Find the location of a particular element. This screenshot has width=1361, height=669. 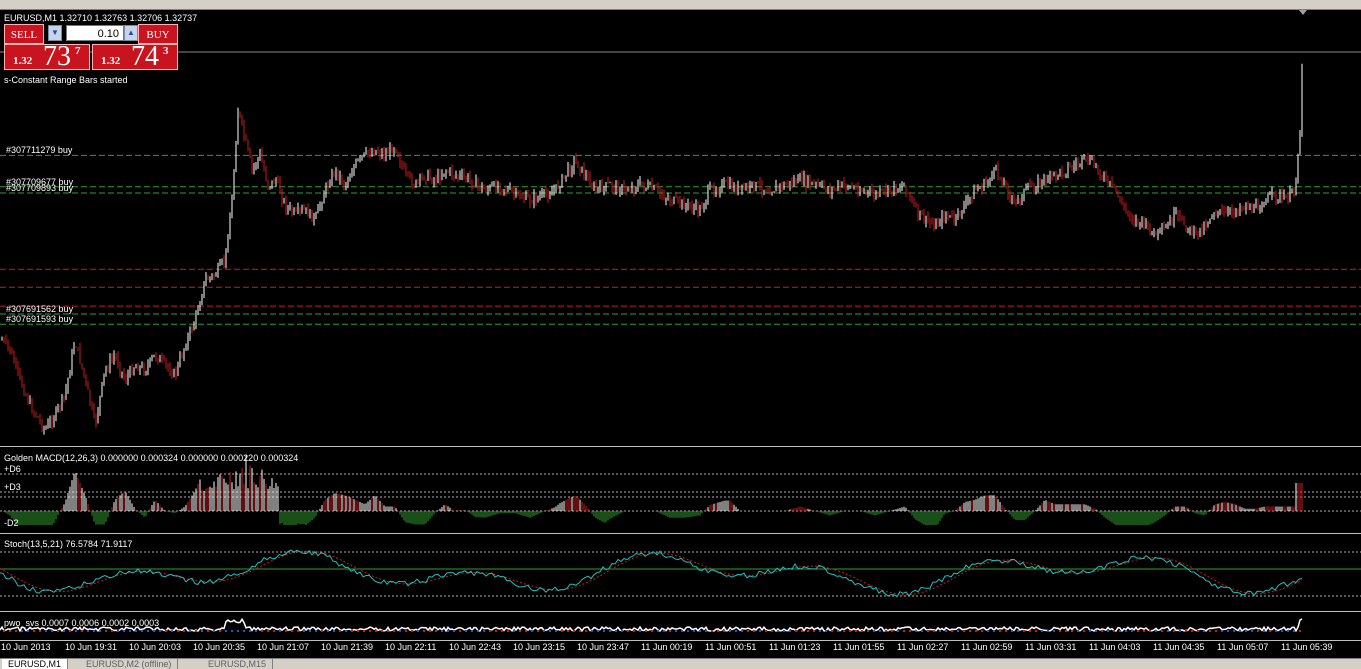

order-line-label: #307709893 buy is located at coordinates (40, 188).